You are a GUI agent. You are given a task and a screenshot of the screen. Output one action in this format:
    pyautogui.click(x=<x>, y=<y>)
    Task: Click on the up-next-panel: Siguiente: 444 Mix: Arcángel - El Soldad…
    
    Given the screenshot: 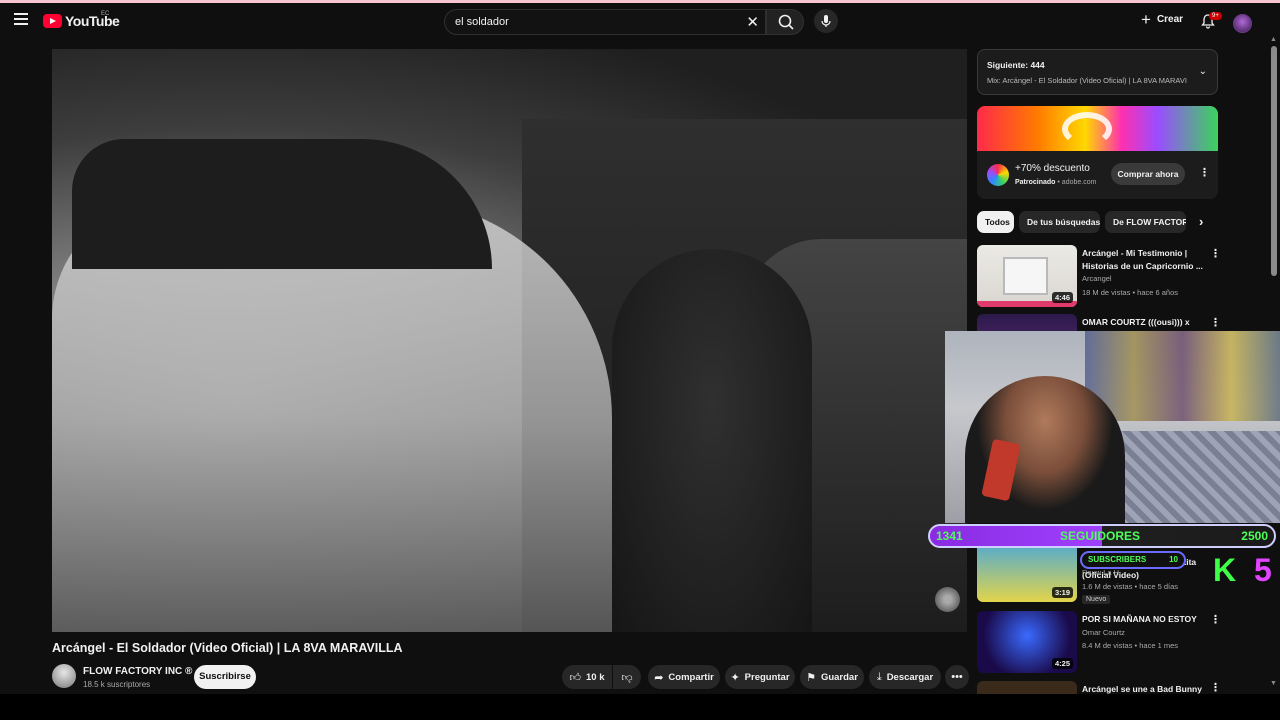 What is the action you would take?
    pyautogui.click(x=1097, y=72)
    